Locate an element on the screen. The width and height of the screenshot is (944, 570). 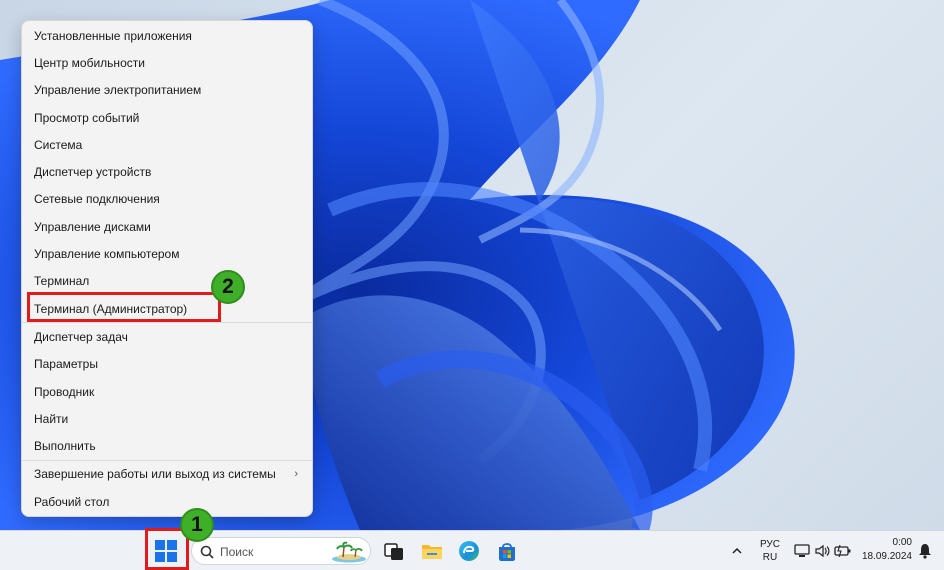
taskbar: Поиск РУС RU 0:00 18.09.2024 is located at coordinates (472, 550).